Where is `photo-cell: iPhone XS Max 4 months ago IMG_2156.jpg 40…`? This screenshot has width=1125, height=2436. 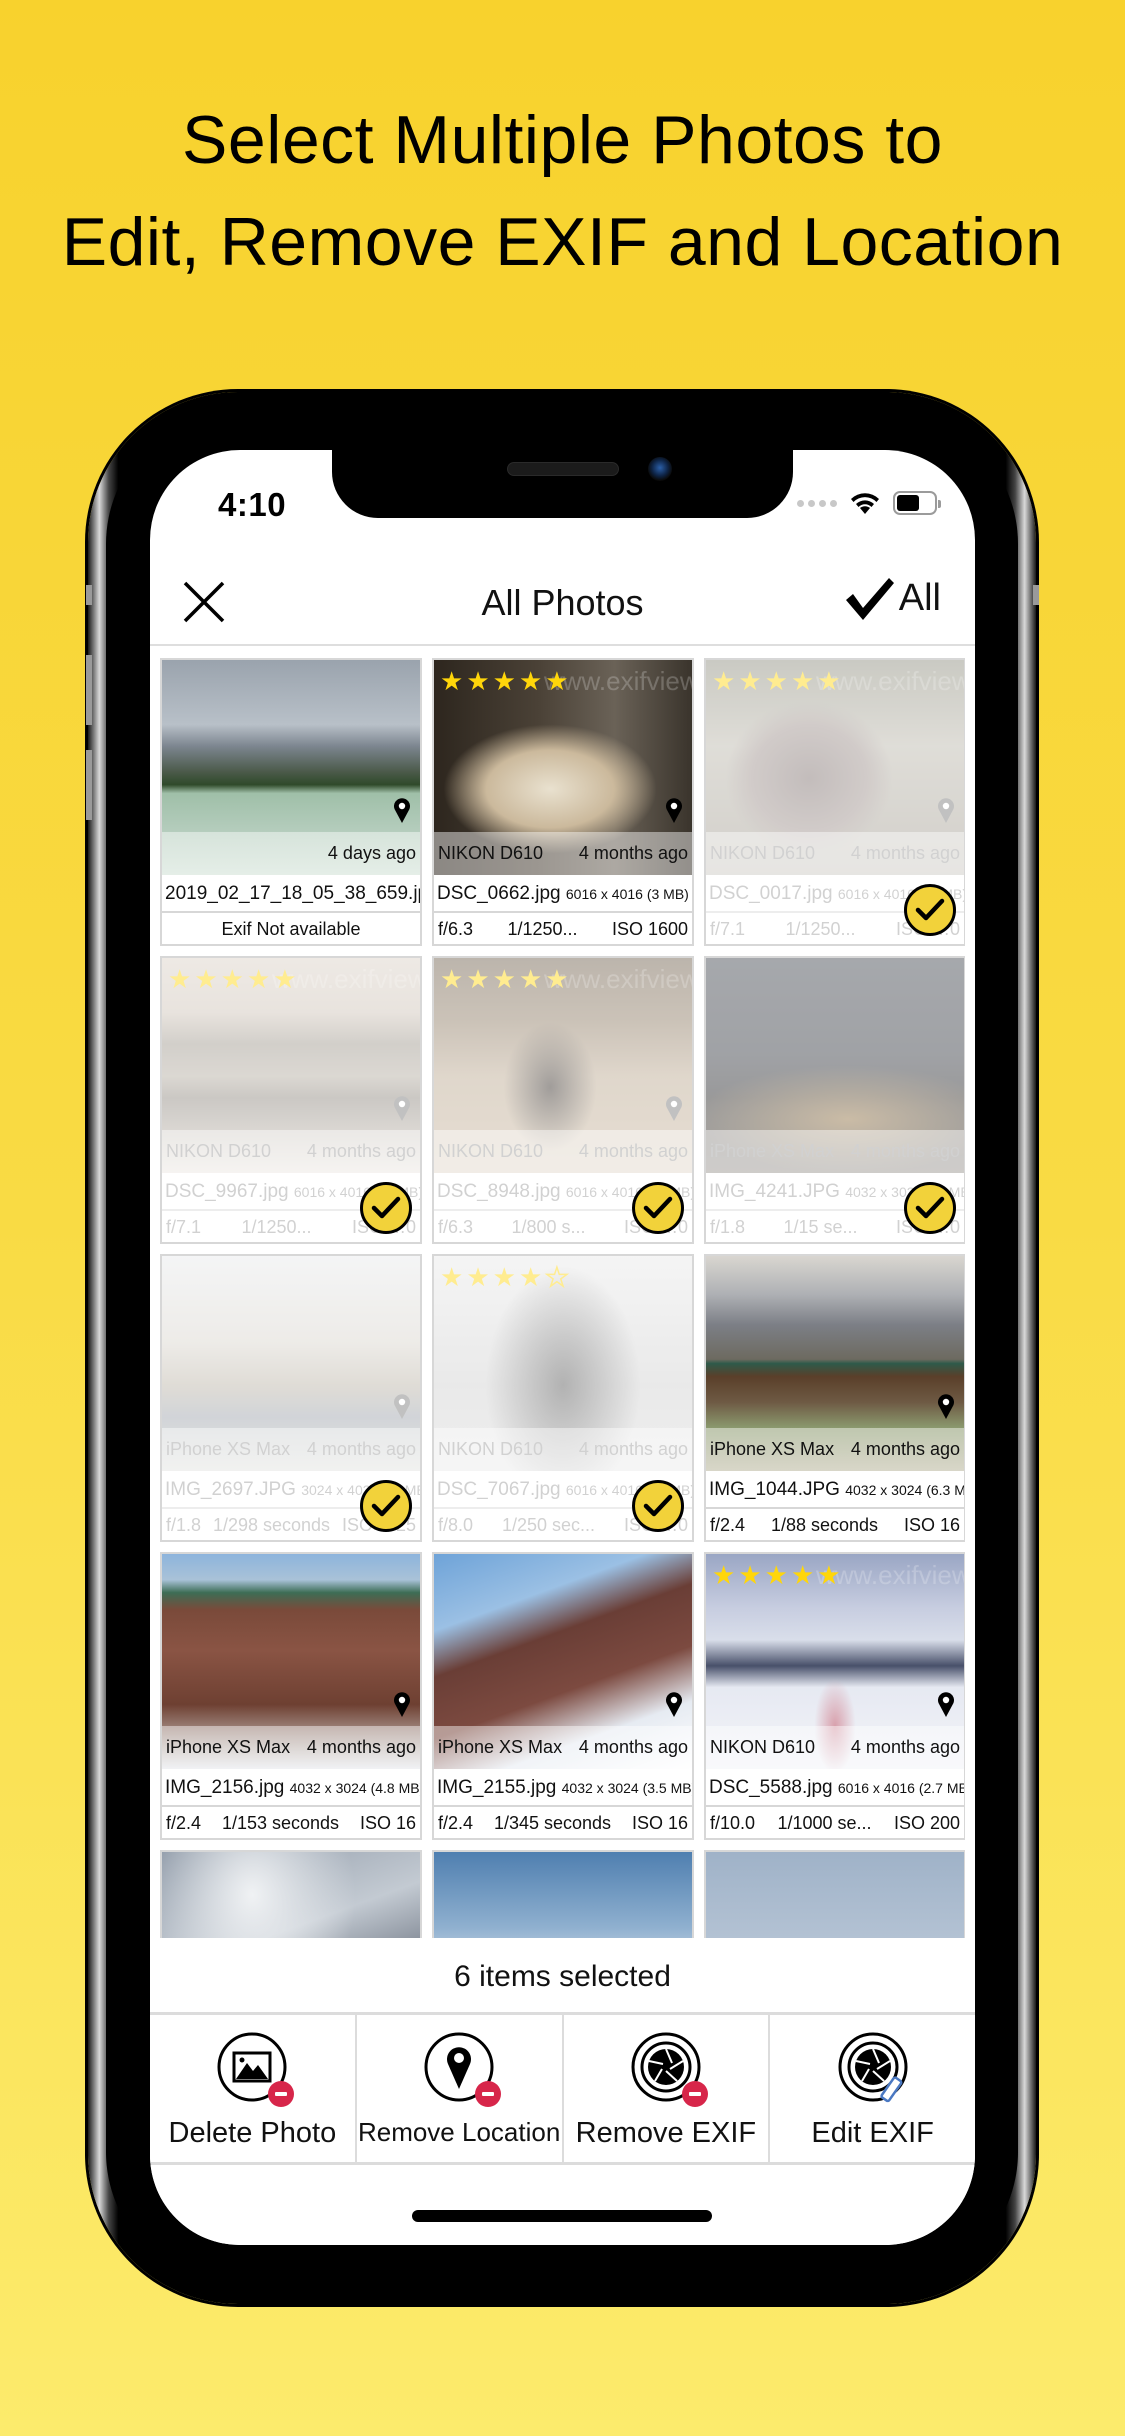 photo-cell: iPhone XS Max 4 months ago IMG_2156.jpg 40… is located at coordinates (291, 1696).